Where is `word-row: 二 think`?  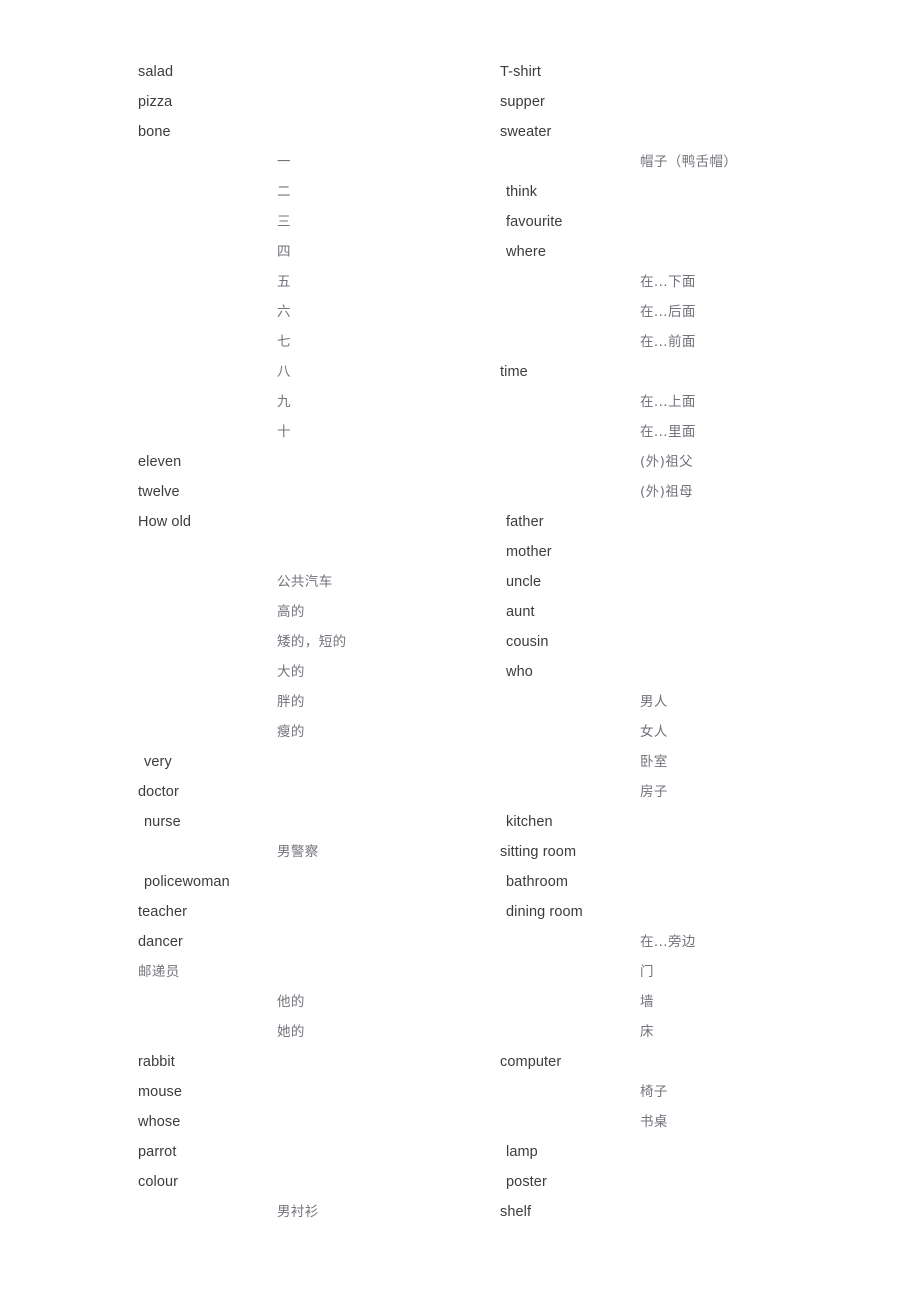
word-row: 二 think is located at coordinates (460, 197).